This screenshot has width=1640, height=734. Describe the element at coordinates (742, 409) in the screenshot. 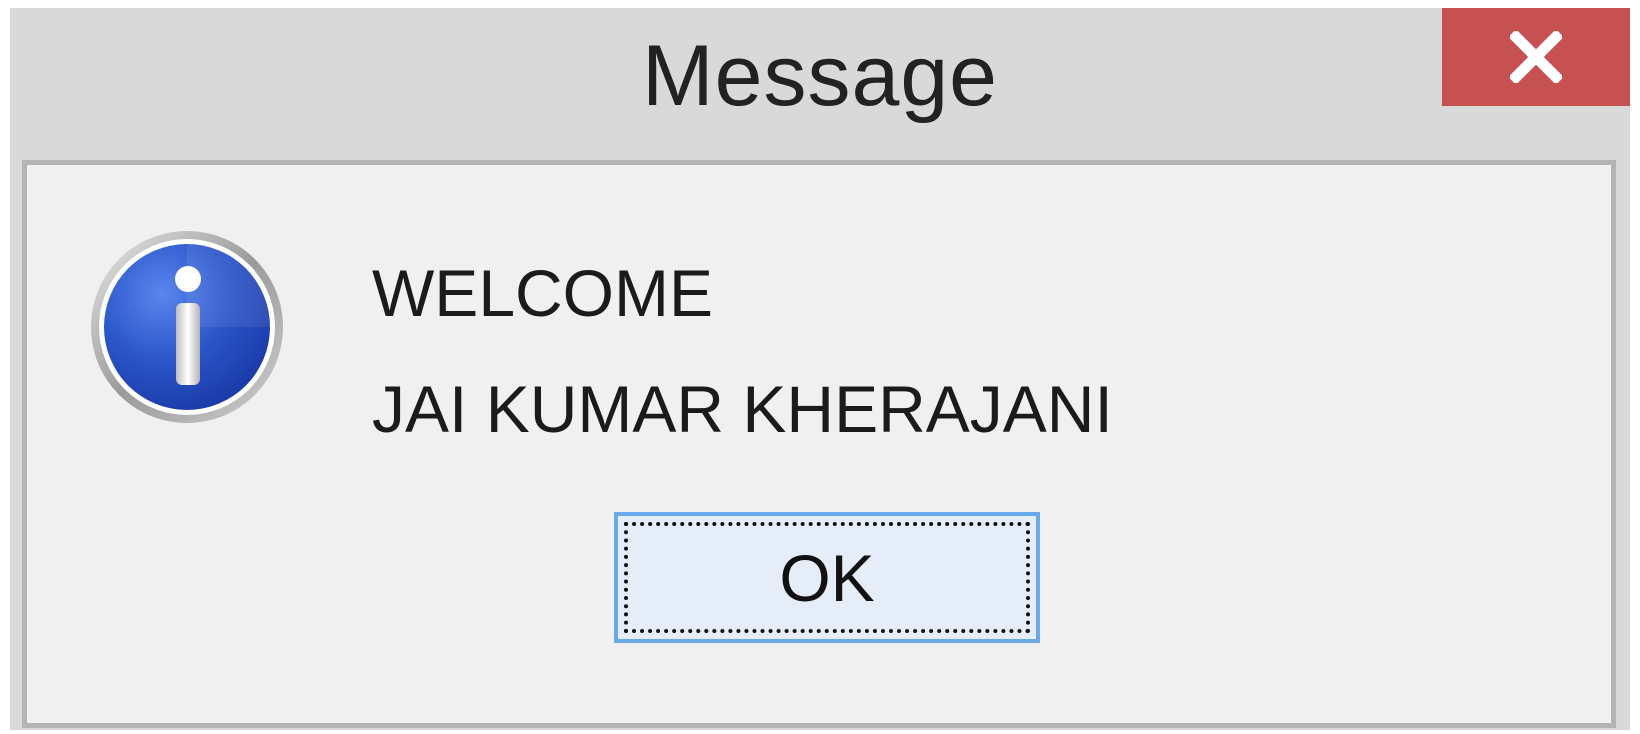

I see `message-line-2: JAI KUMAR KHERAJANI` at that location.